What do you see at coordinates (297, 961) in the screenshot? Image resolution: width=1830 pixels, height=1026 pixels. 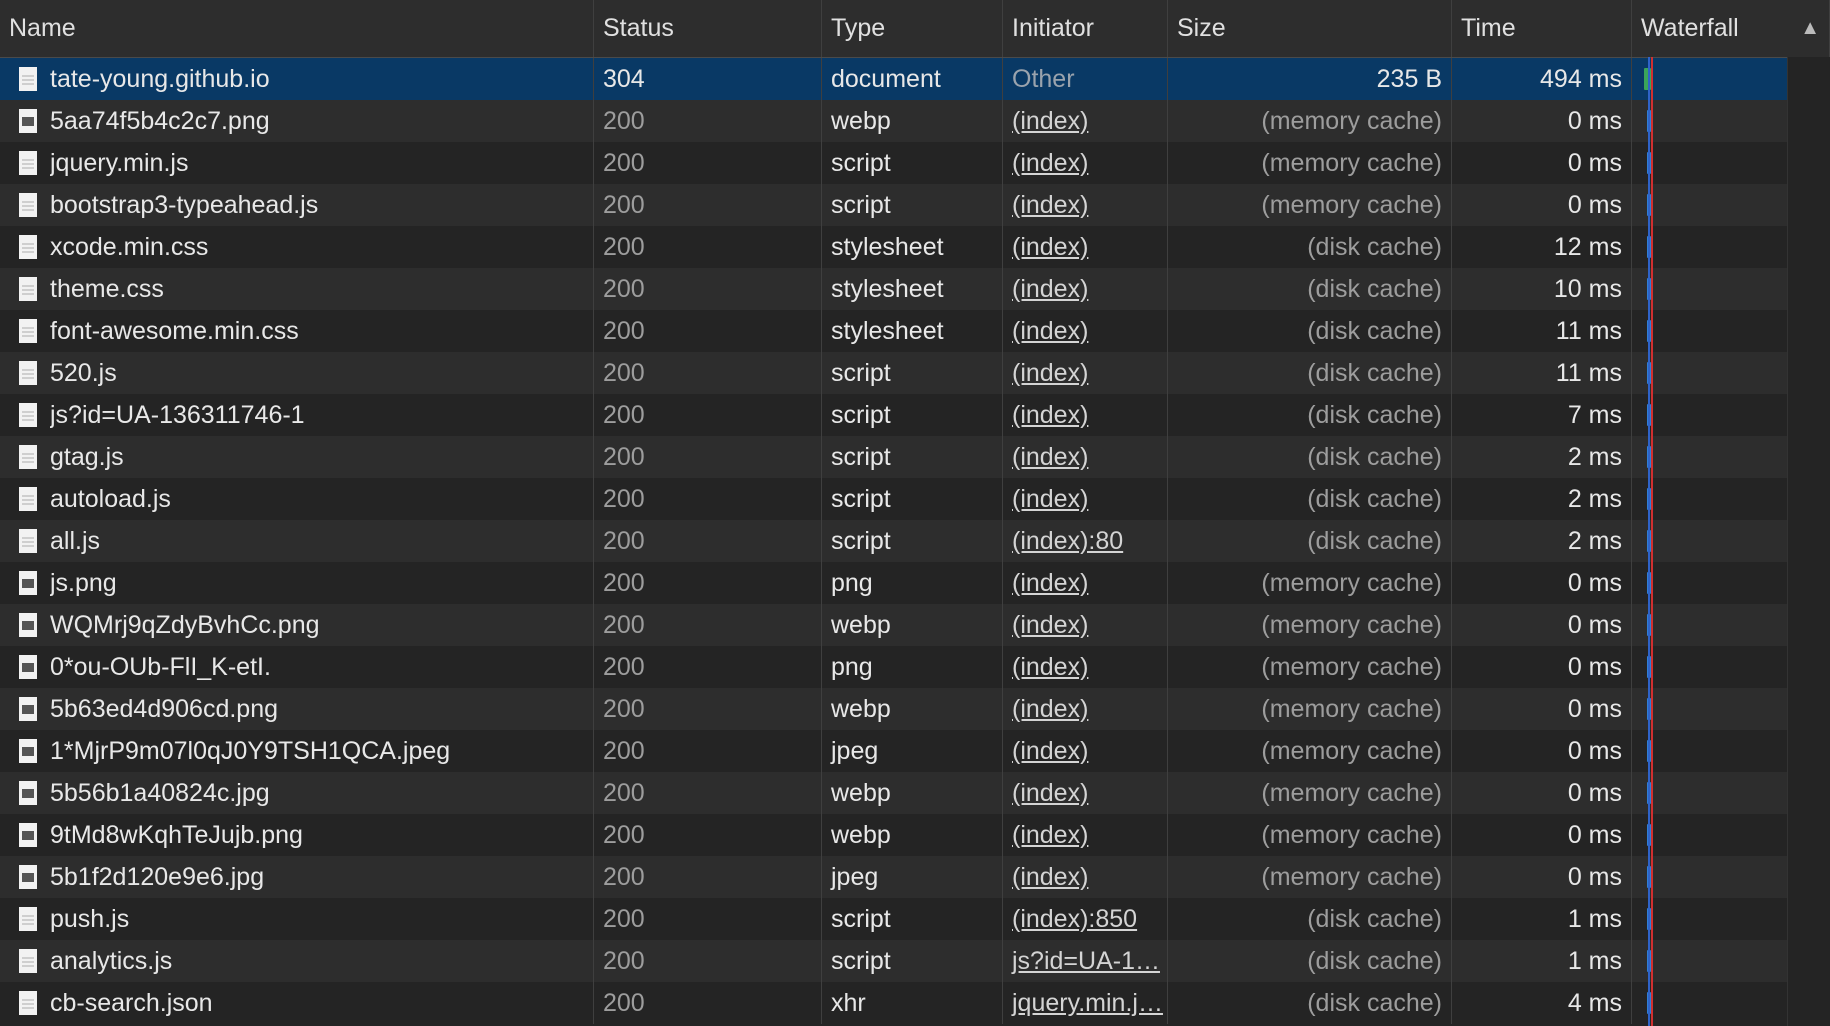 I see `cell-name: analytics.js` at bounding box center [297, 961].